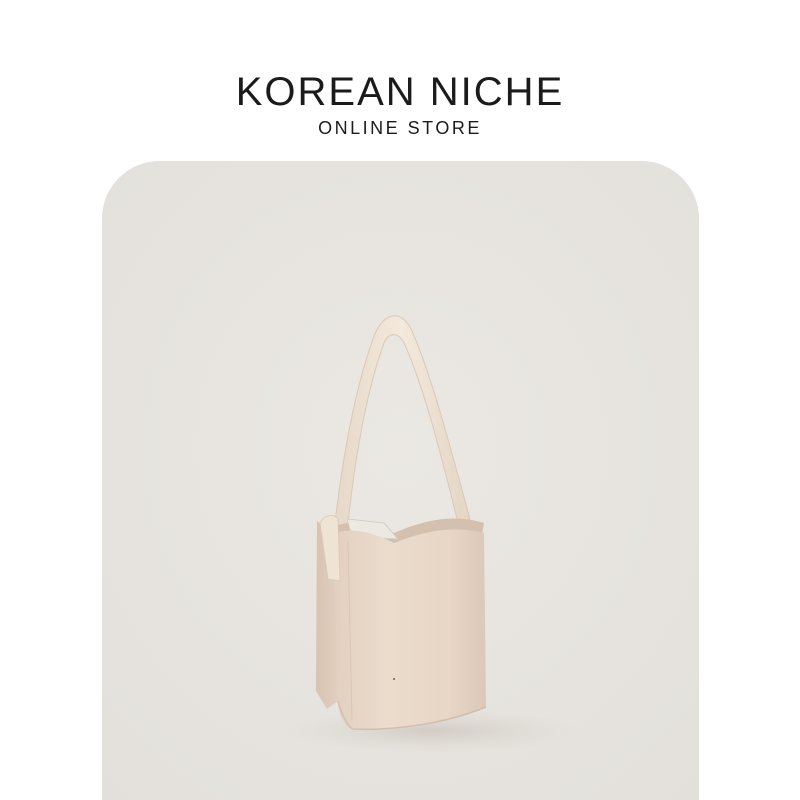 The image size is (800, 800). What do you see at coordinates (400, 92) in the screenshot?
I see `brand-title: KOREAN NICHE` at bounding box center [400, 92].